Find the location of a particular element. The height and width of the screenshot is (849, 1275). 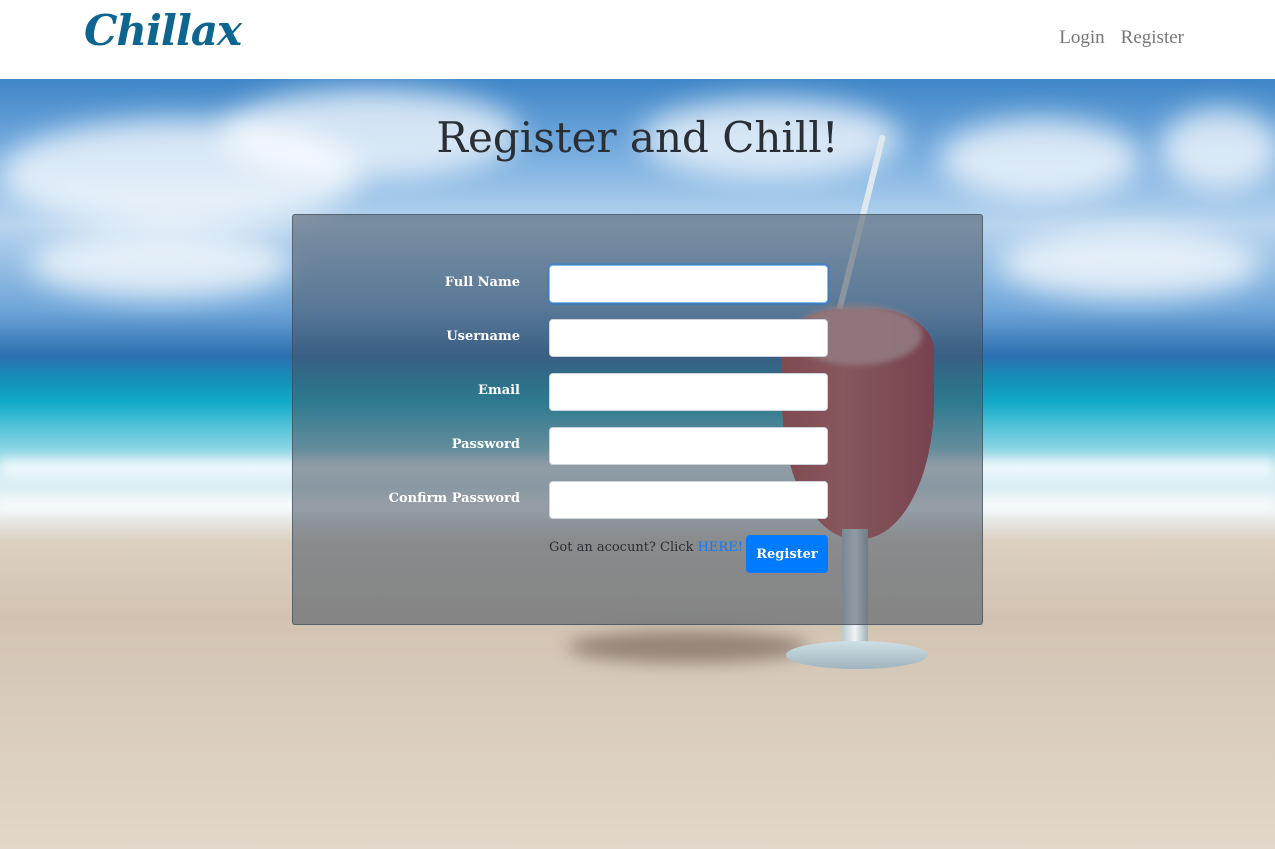

password-label: Password is located at coordinates (485, 444).